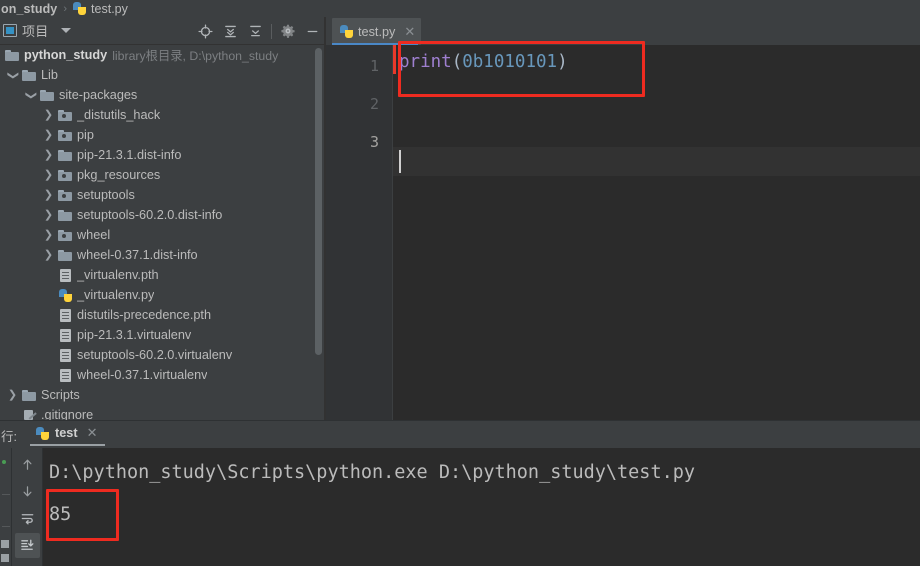 This screenshot has height=566, width=920. What do you see at coordinates (162, 235) in the screenshot?
I see `tree-row-wheel: ❯ wheel` at bounding box center [162, 235].